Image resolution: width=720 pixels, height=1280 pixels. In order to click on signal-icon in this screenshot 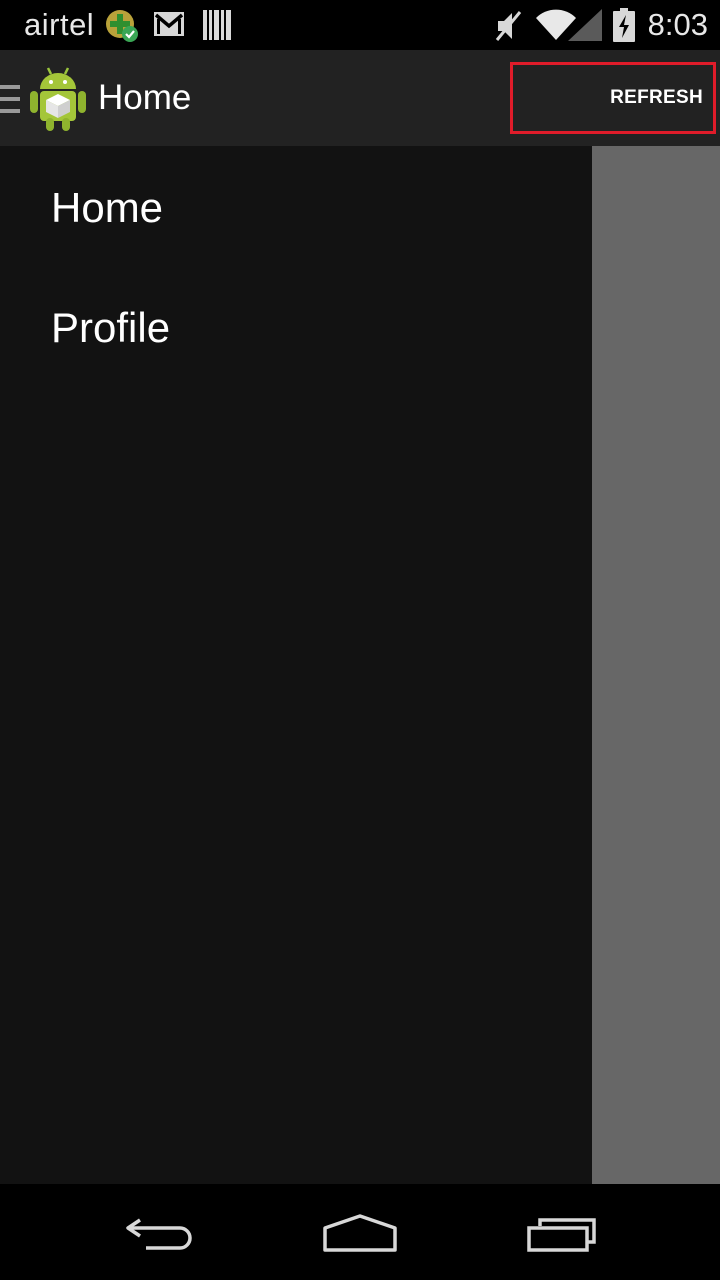, I will do `click(586, 27)`.